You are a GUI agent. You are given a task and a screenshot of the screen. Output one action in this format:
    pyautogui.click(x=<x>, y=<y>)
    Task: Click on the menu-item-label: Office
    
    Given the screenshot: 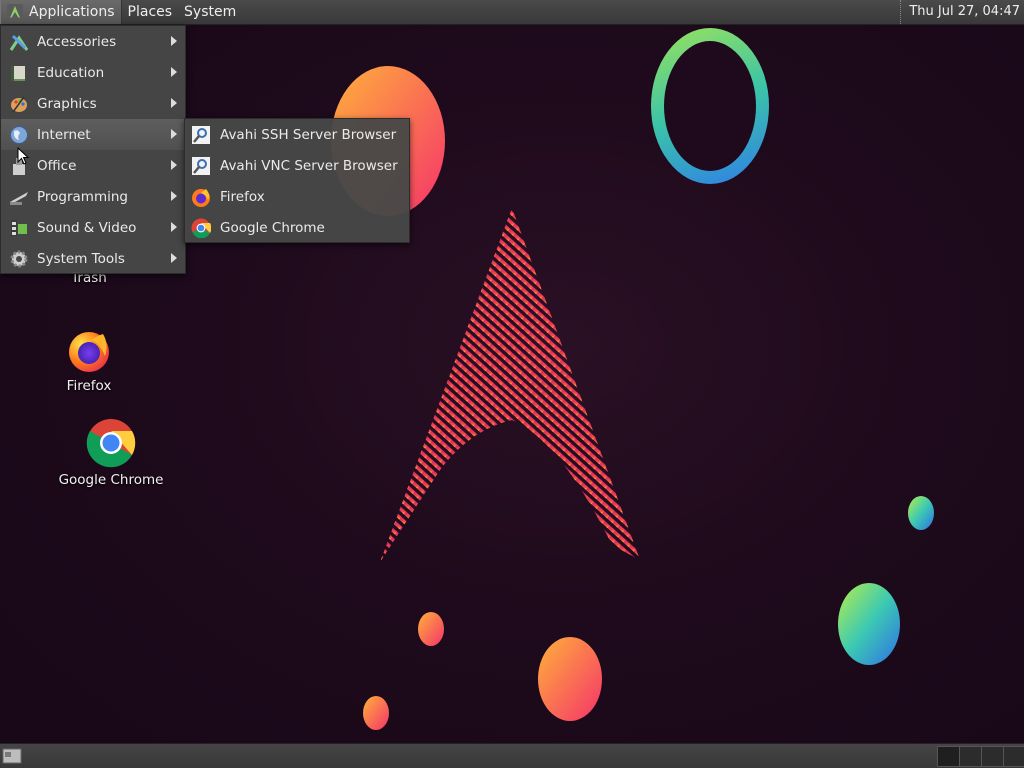 What is the action you would take?
    pyautogui.click(x=57, y=165)
    